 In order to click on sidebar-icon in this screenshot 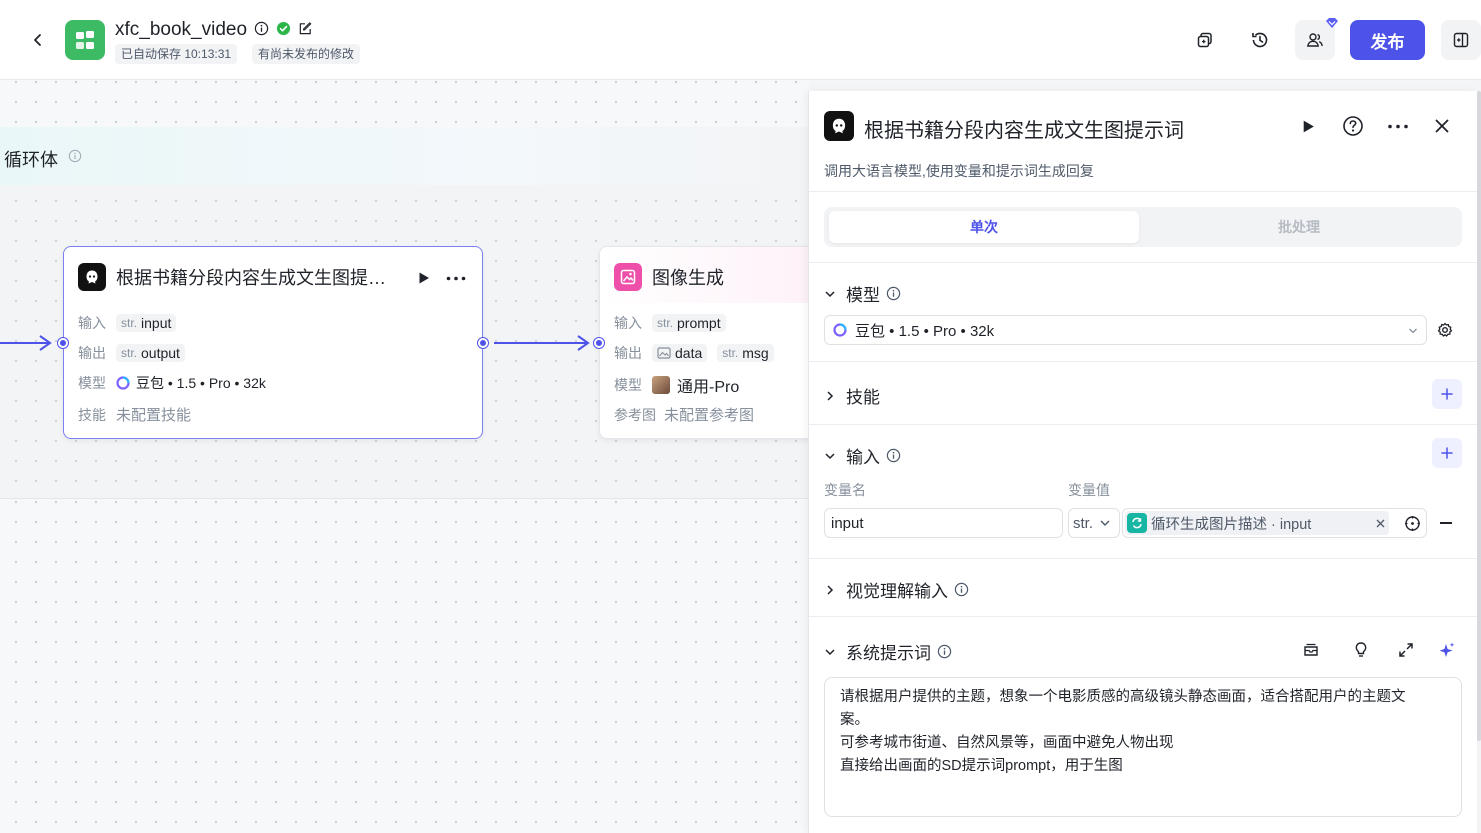, I will do `click(1461, 40)`.